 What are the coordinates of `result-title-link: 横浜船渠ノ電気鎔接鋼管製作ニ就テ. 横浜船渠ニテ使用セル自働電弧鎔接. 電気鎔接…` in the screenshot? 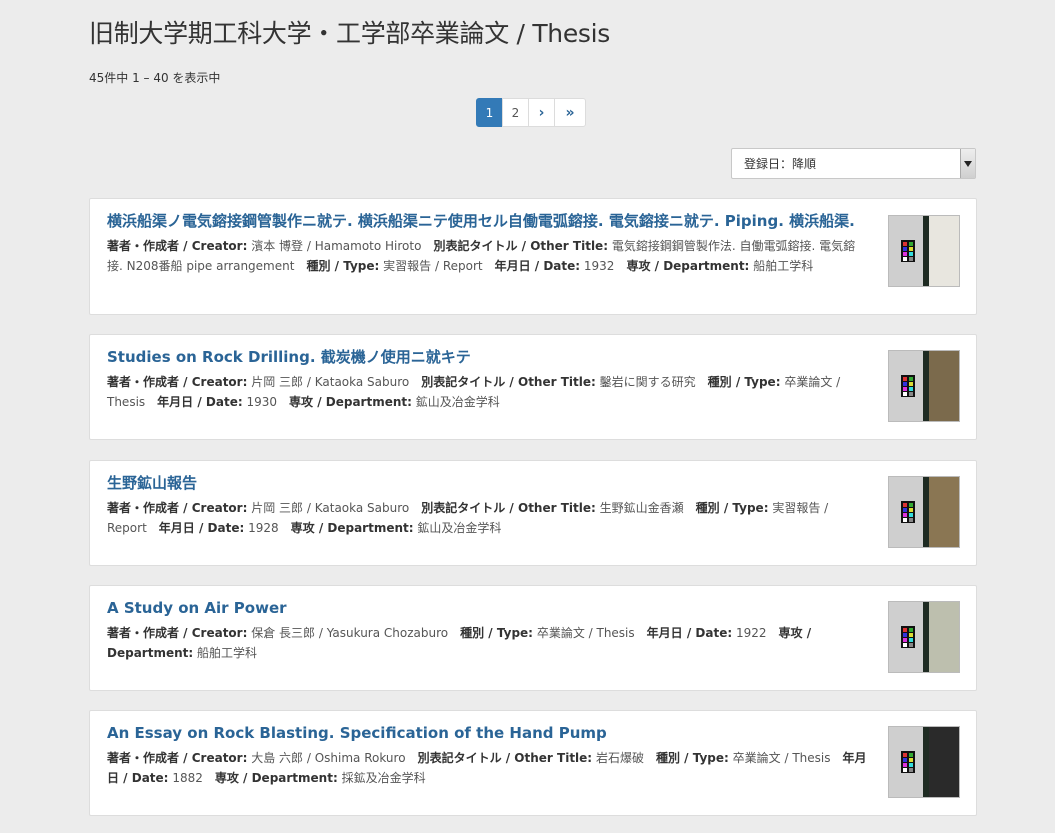 It's located at (487, 221).